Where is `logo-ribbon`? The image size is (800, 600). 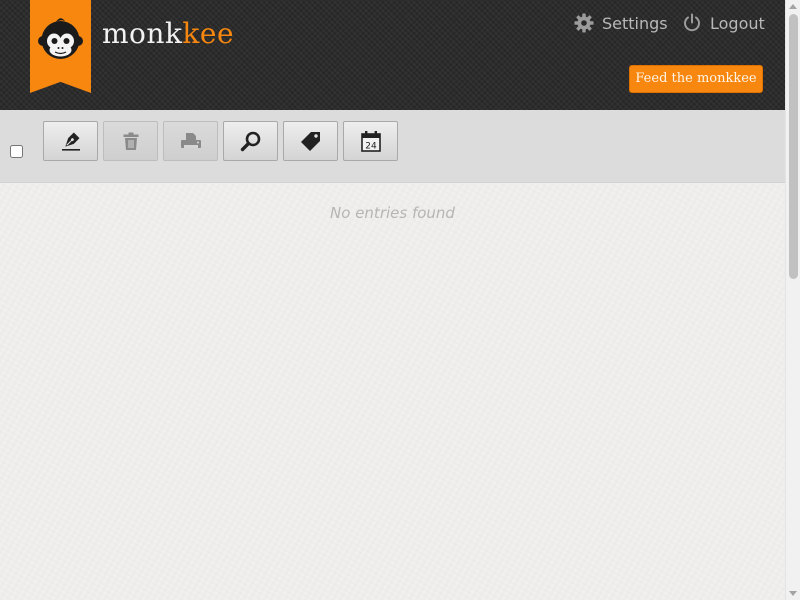
logo-ribbon is located at coordinates (60, 46).